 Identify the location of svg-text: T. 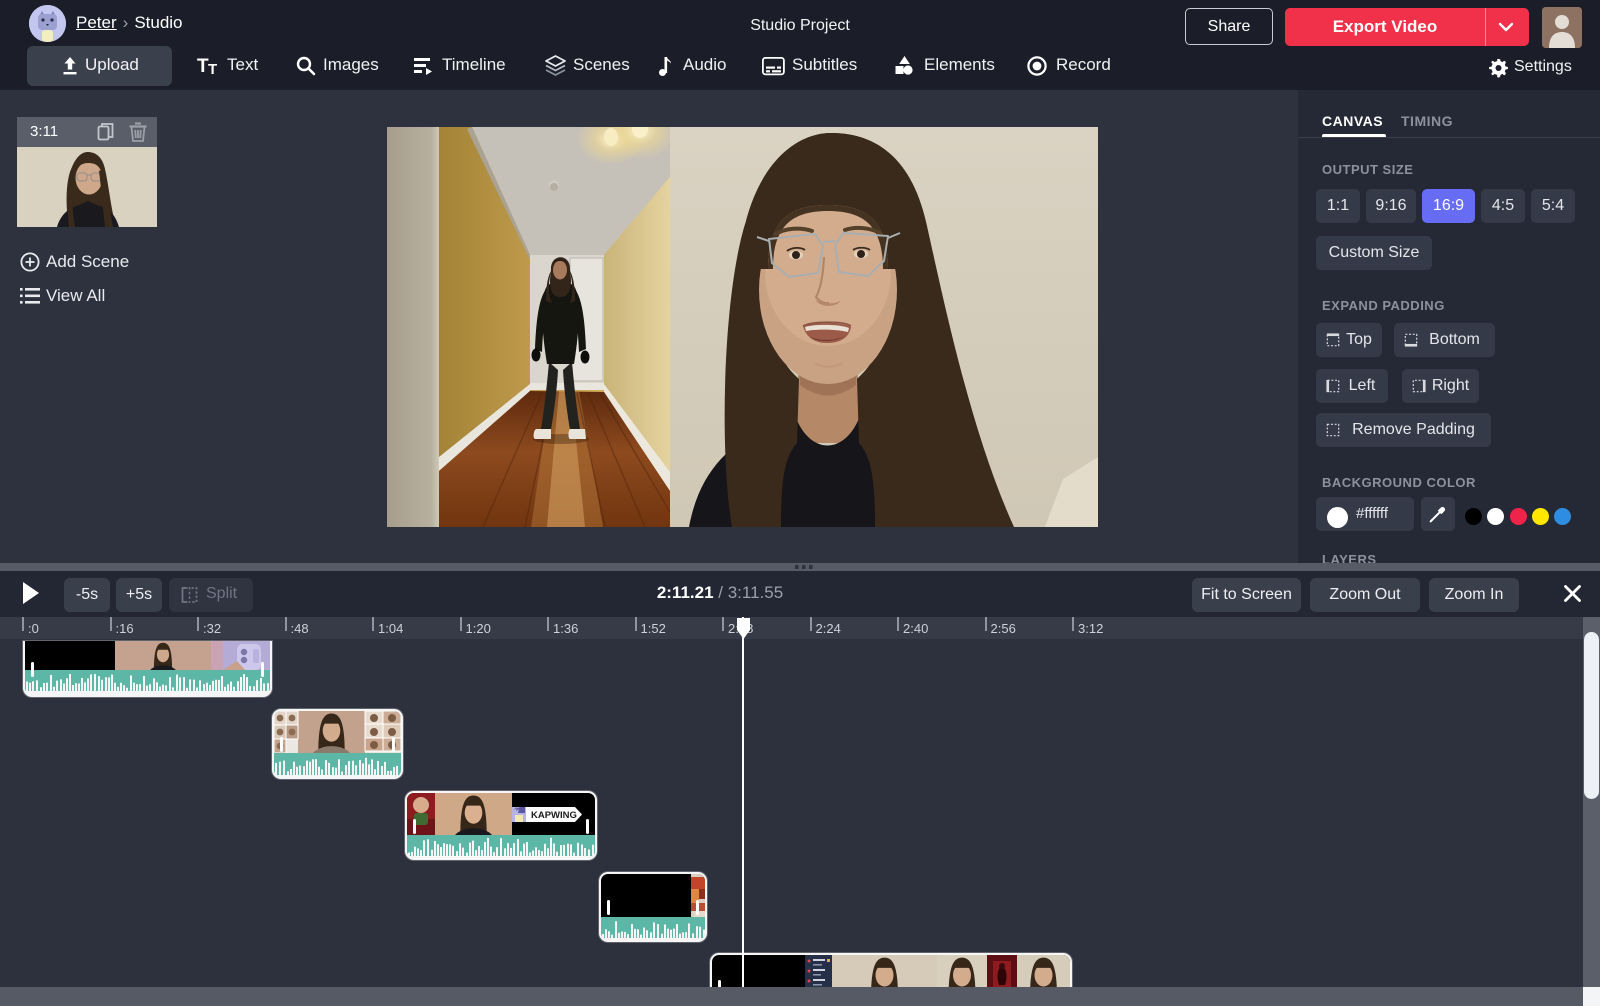
(212, 69).